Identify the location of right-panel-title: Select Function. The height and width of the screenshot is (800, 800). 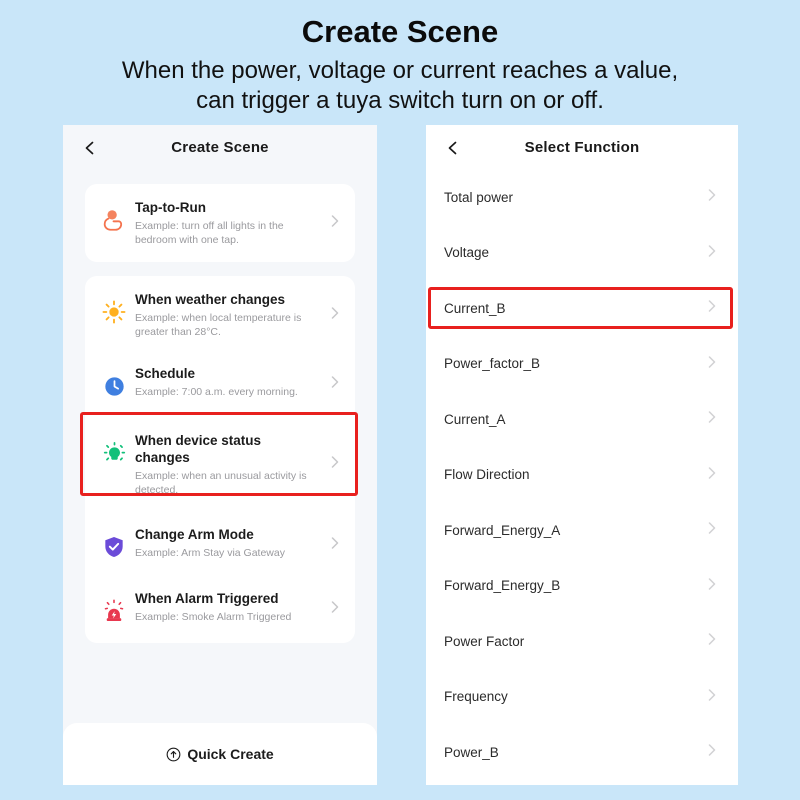
(582, 147).